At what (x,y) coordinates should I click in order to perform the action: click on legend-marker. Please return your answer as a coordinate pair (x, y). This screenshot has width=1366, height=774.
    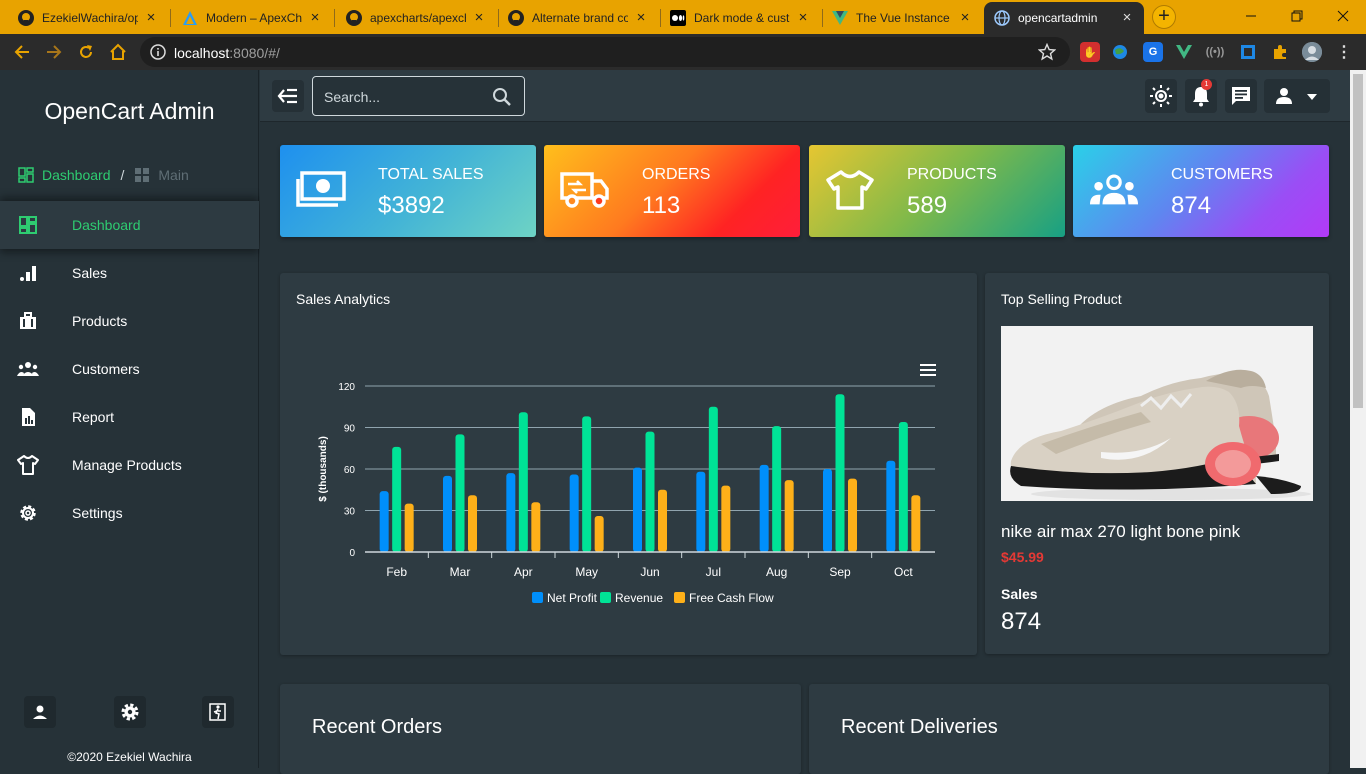
    Looking at the image, I should click on (537, 597).